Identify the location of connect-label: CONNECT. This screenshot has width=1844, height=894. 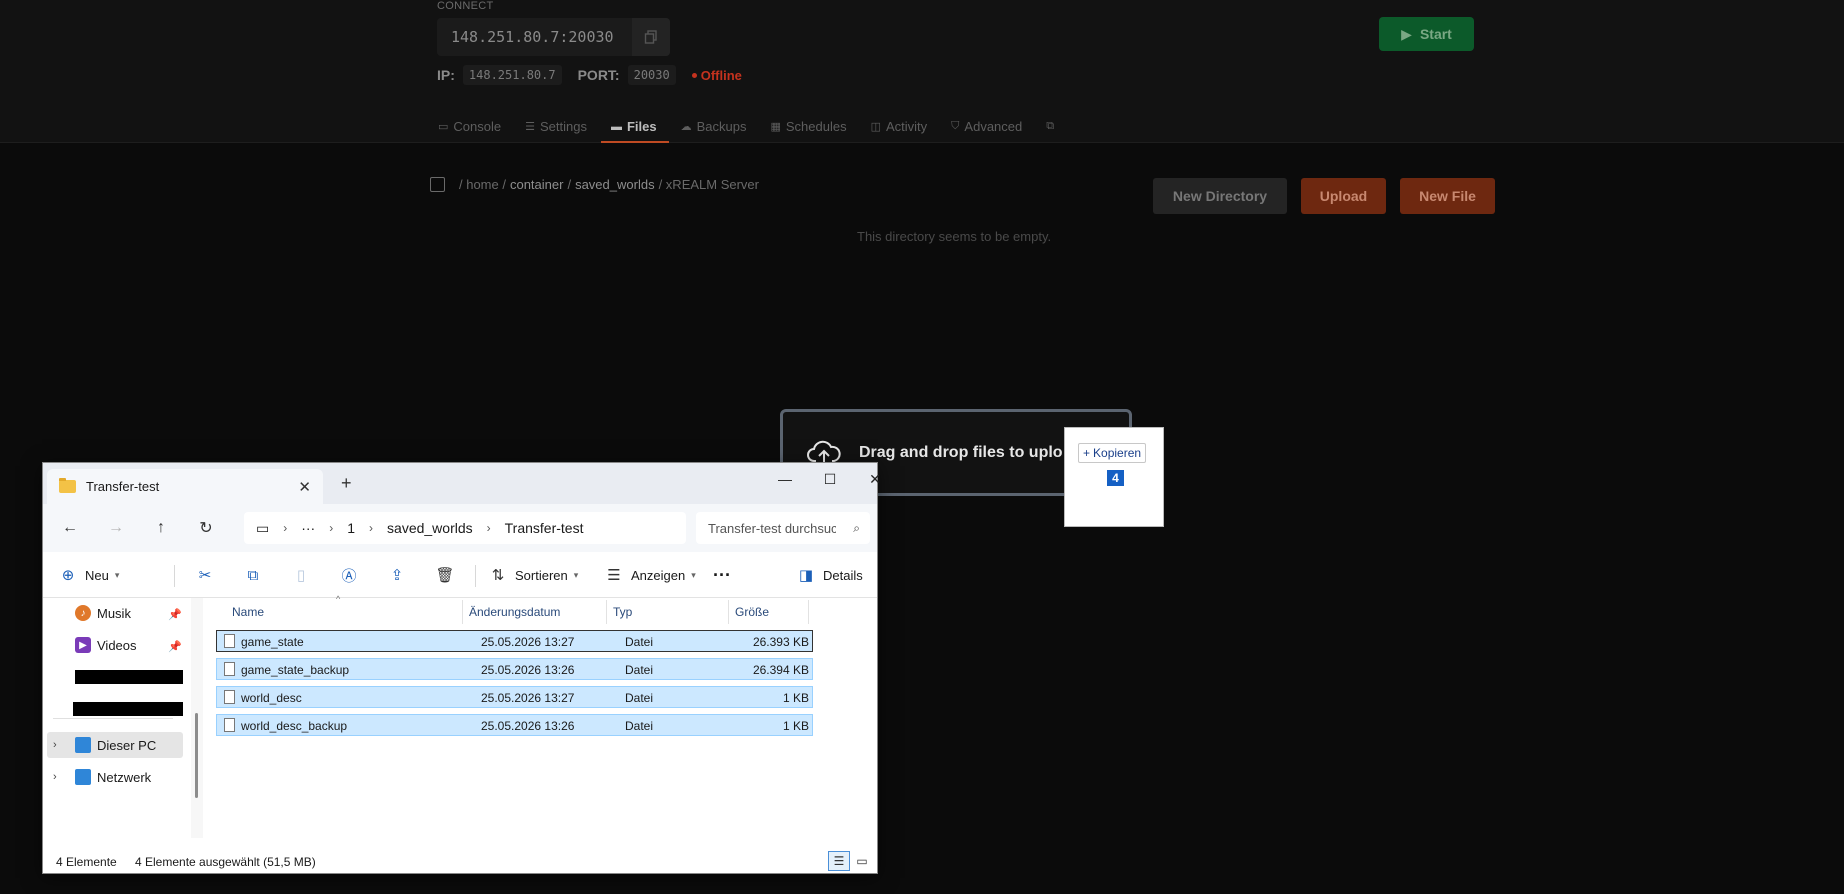
(465, 6).